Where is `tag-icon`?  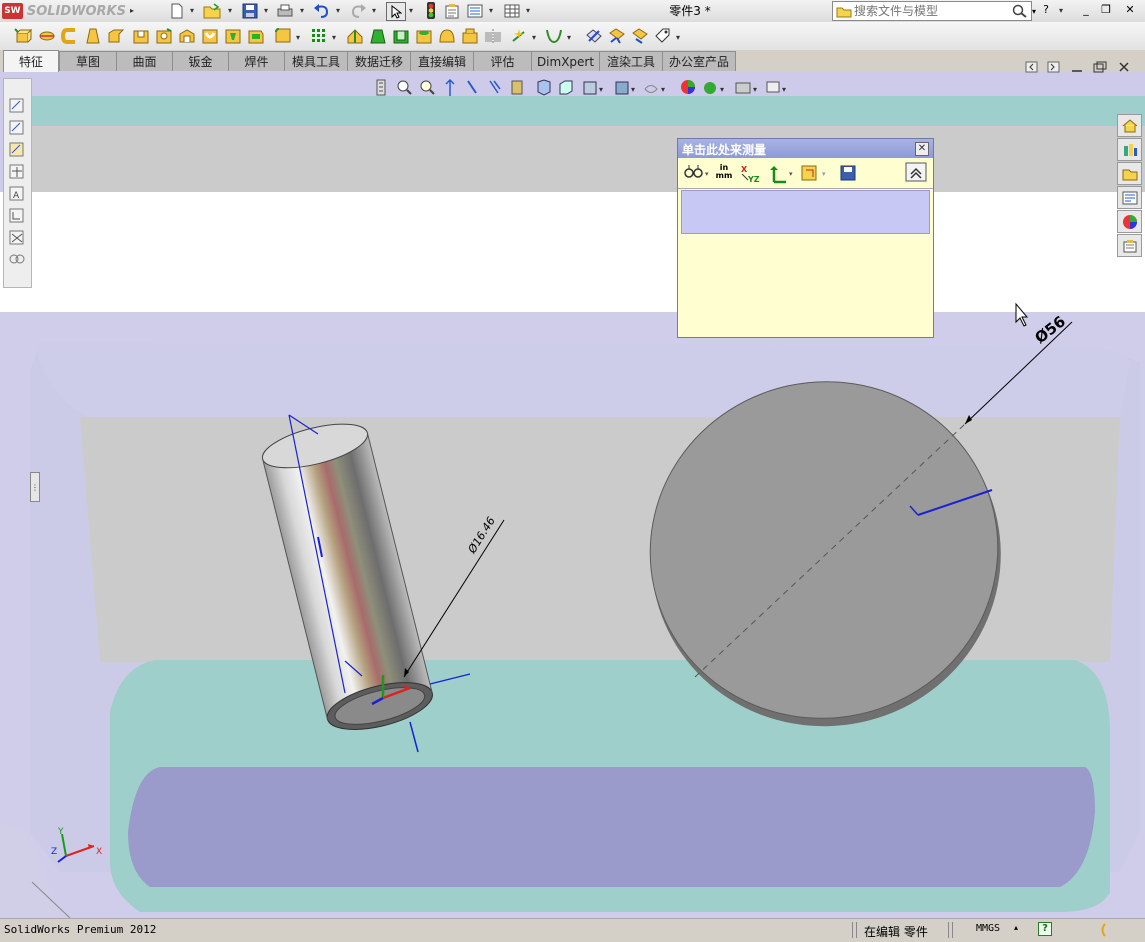 tag-icon is located at coordinates (663, 36).